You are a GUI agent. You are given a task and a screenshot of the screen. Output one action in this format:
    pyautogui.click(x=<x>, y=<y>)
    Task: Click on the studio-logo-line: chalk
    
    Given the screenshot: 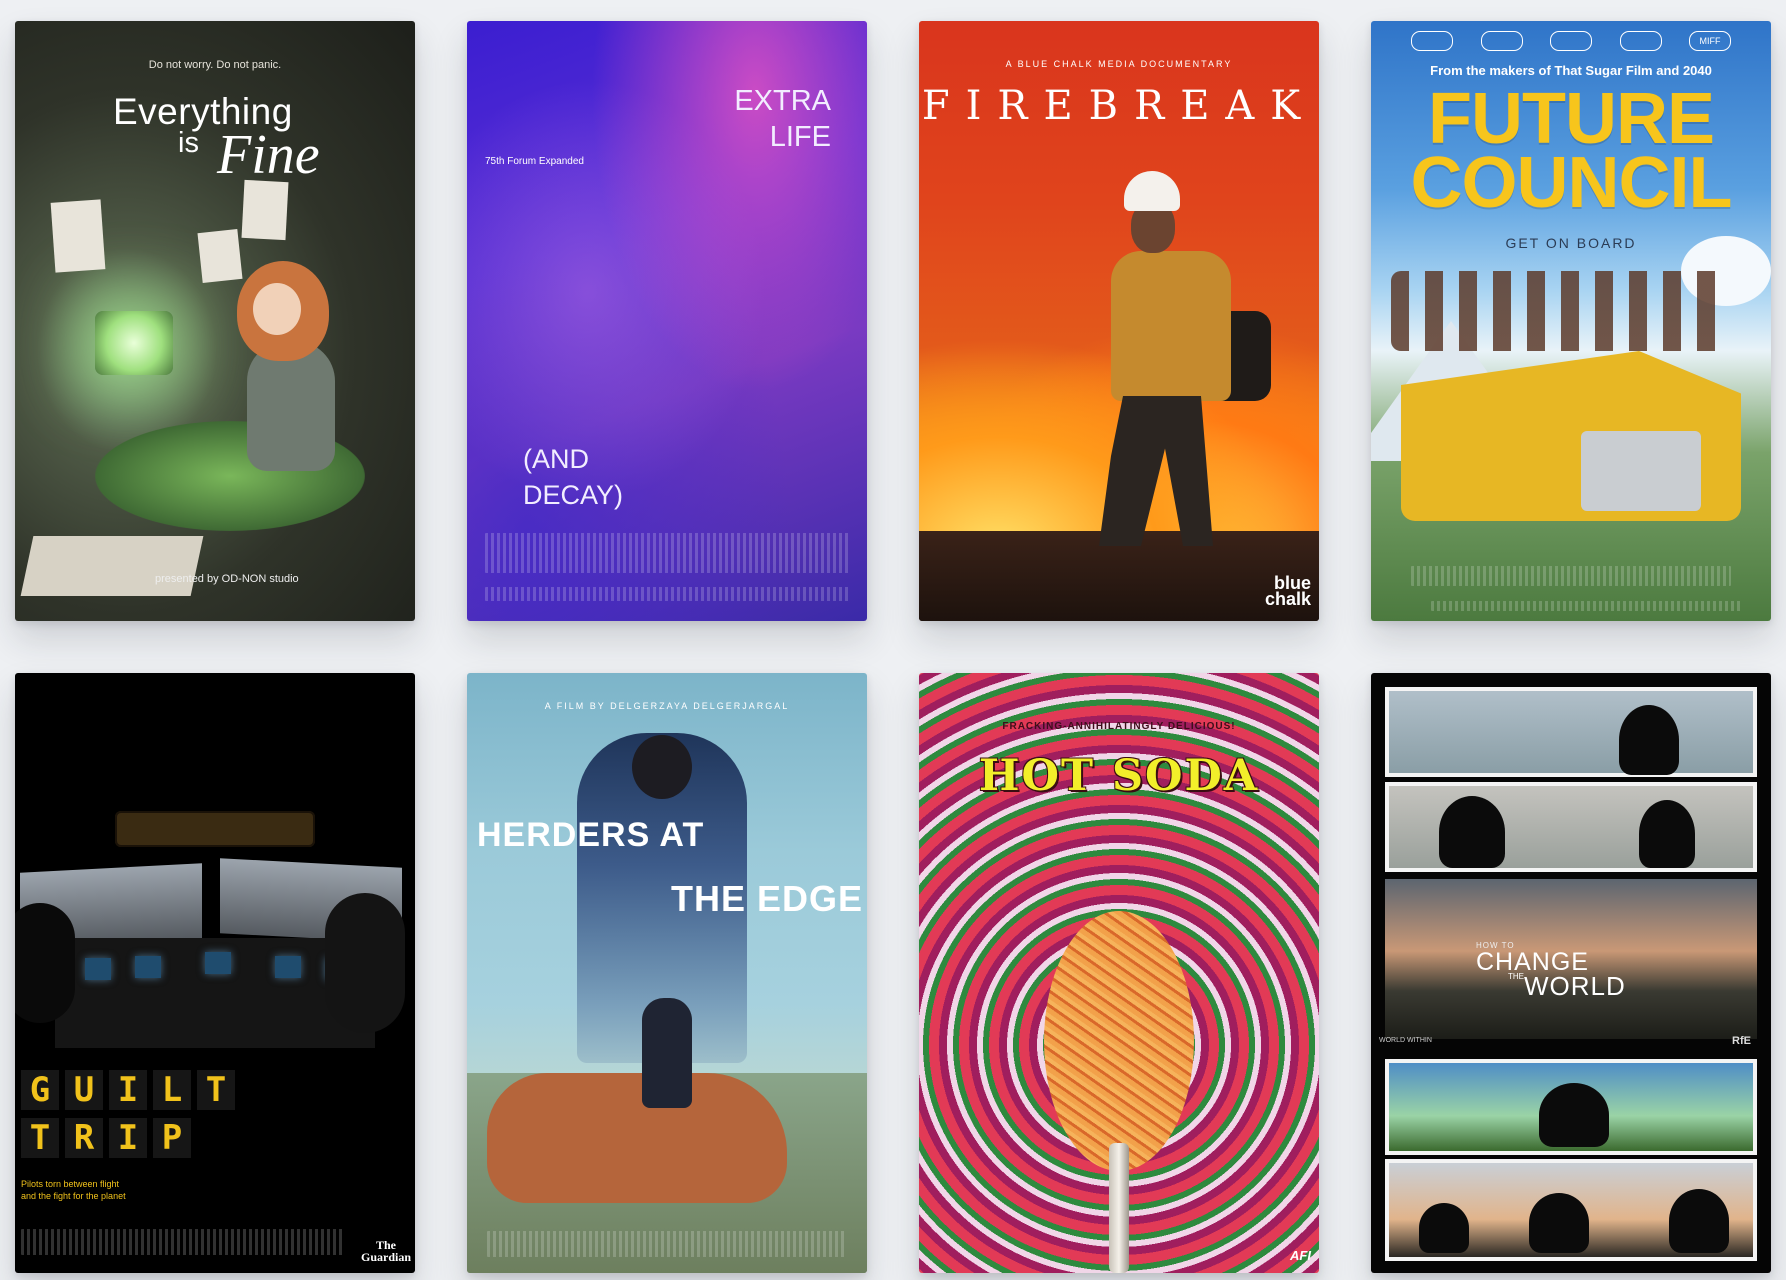 What is the action you would take?
    pyautogui.click(x=1287, y=599)
    